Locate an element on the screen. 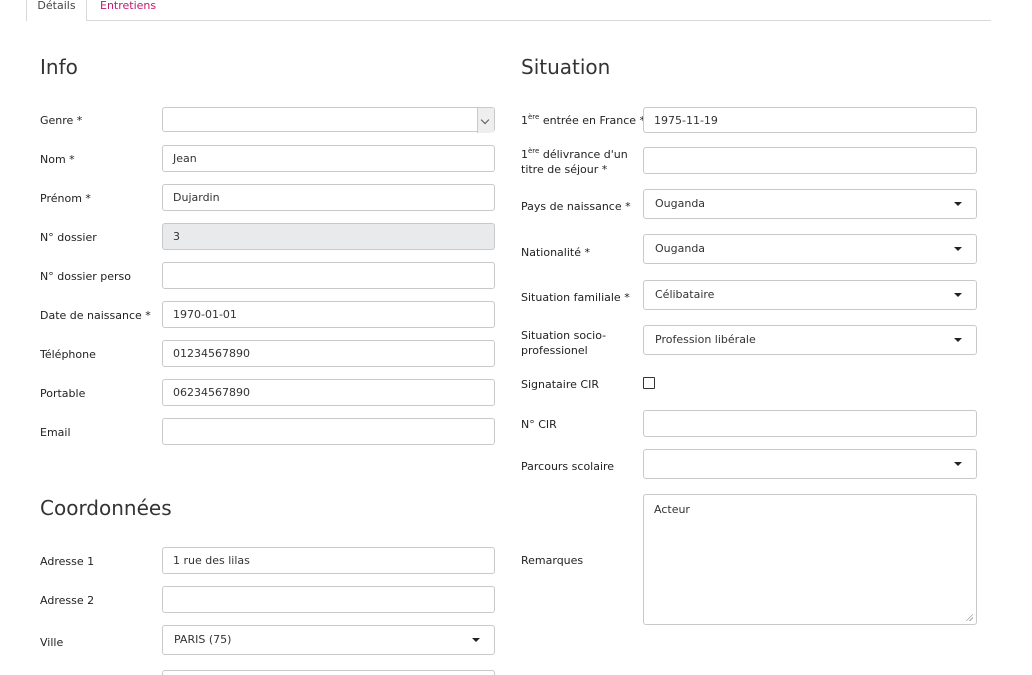  num-cir-input is located at coordinates (810, 423).